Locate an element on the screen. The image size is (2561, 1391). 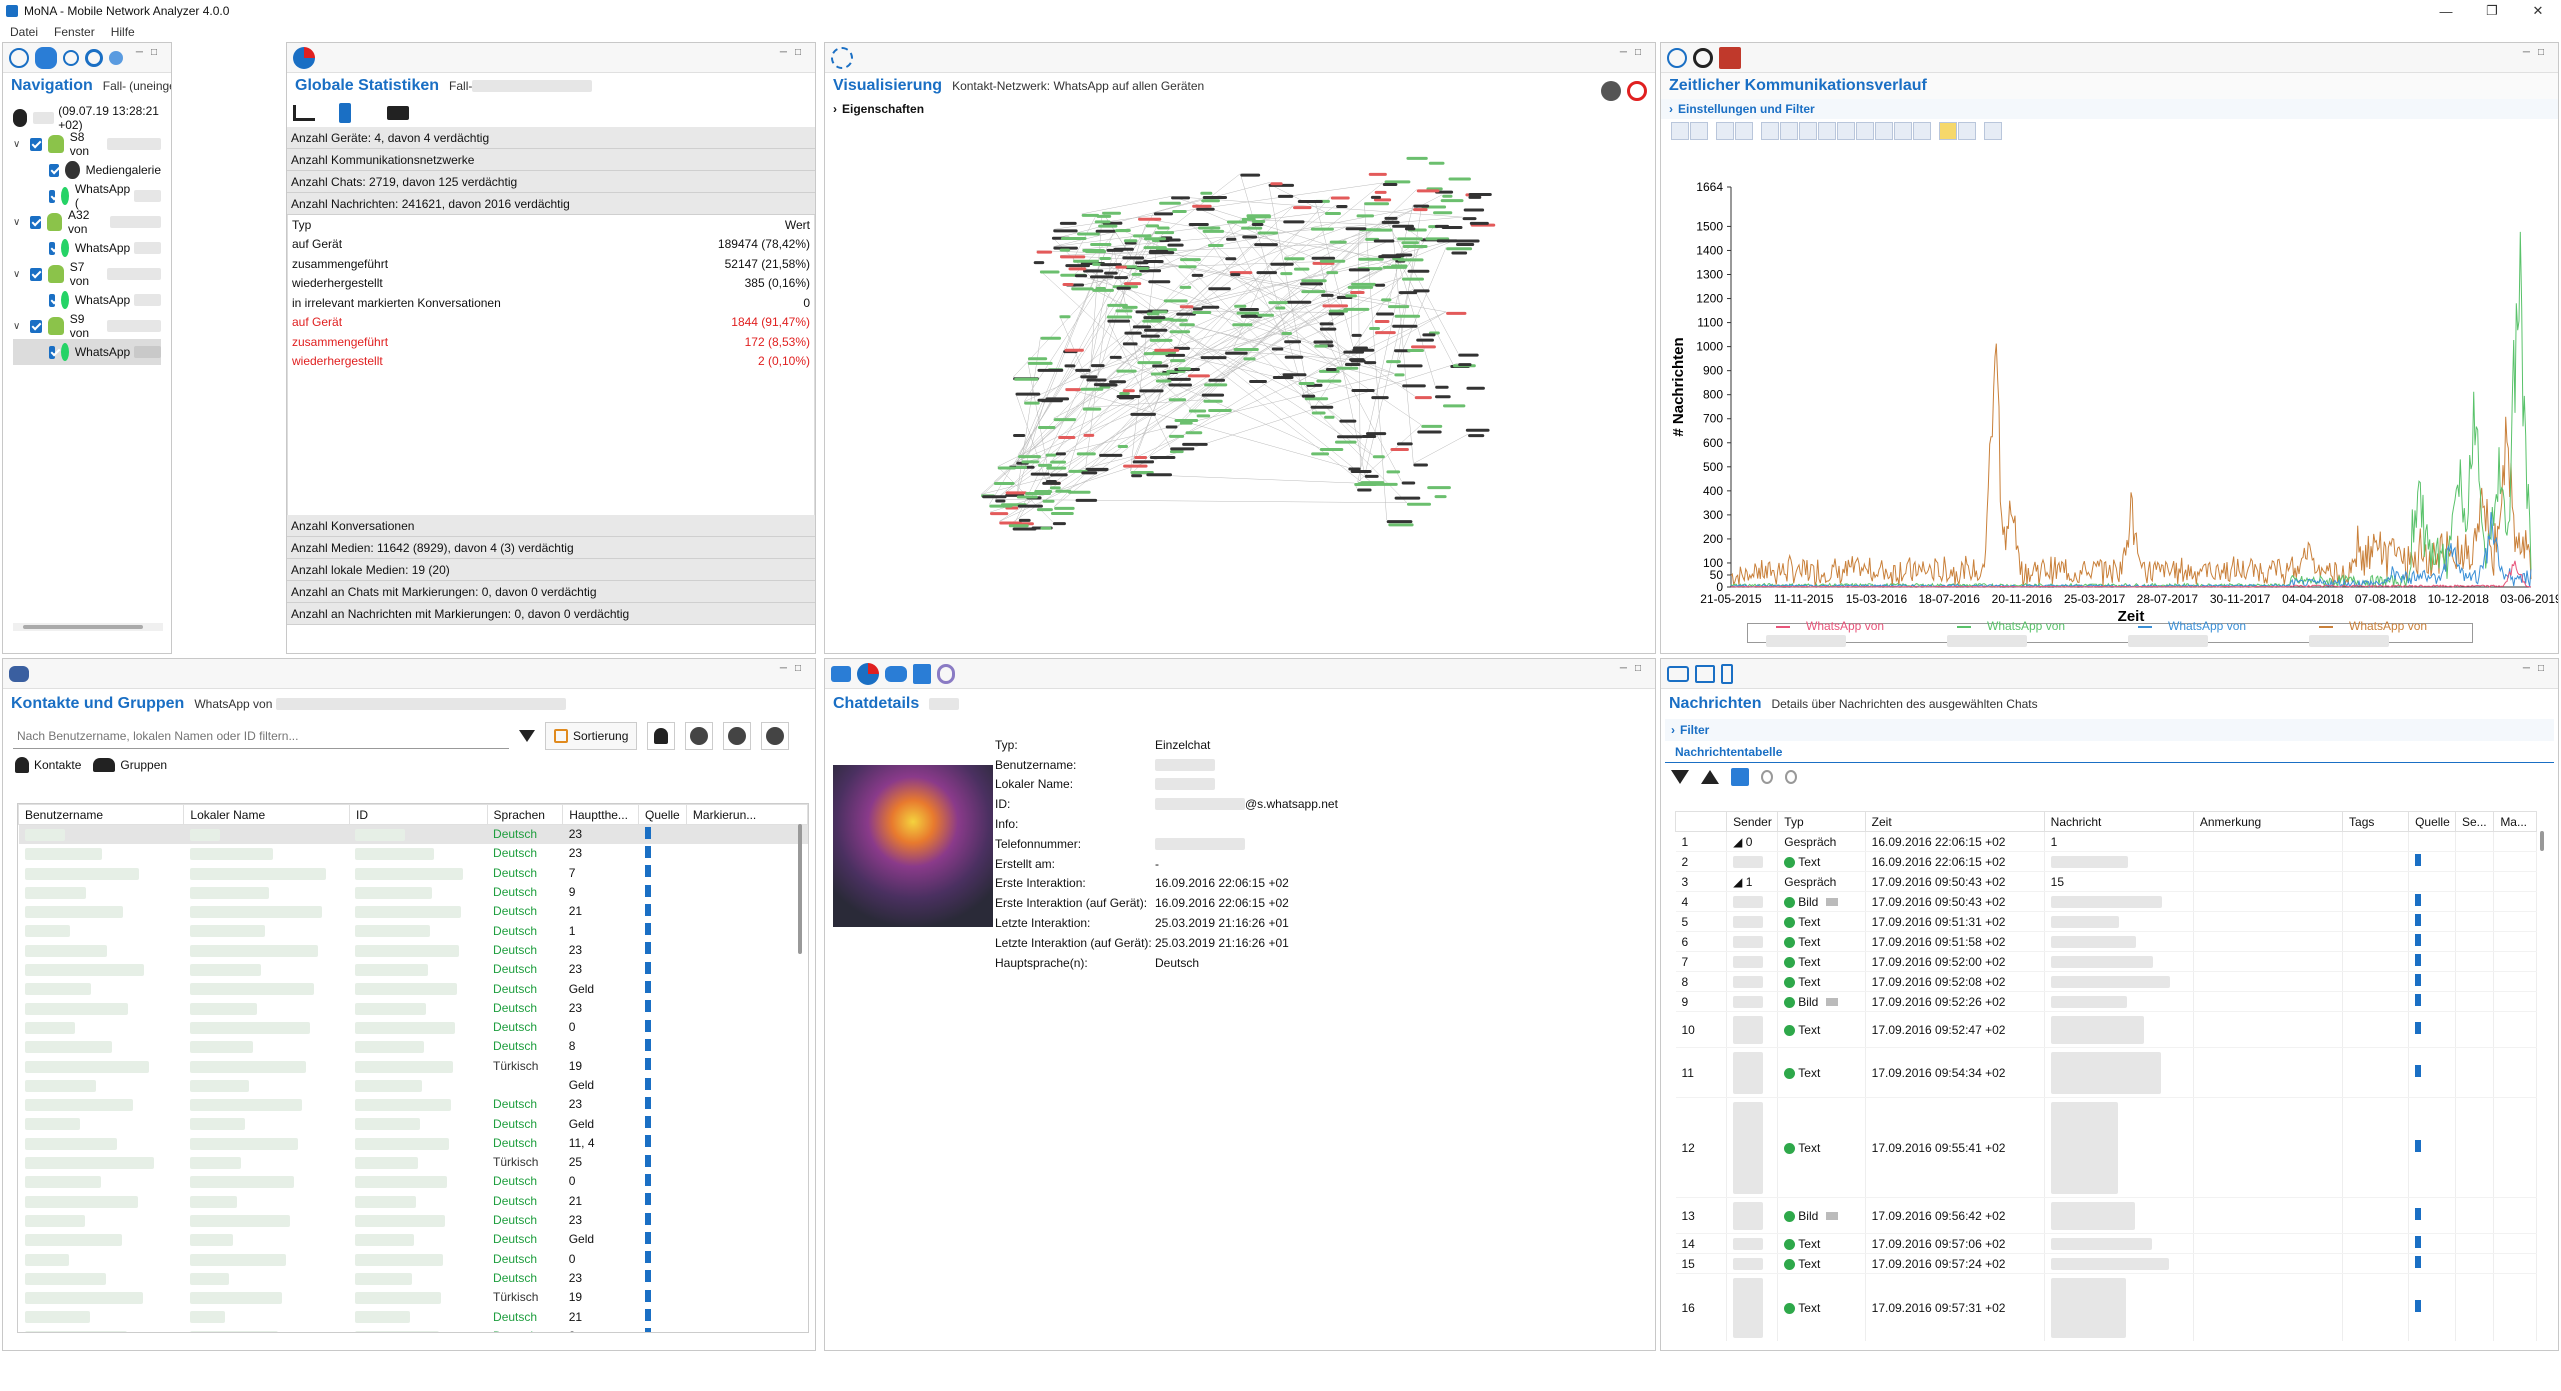
table-row: 2 Text 16.09.2016 22:06:15 +02 is located at coordinates (2106, 861).